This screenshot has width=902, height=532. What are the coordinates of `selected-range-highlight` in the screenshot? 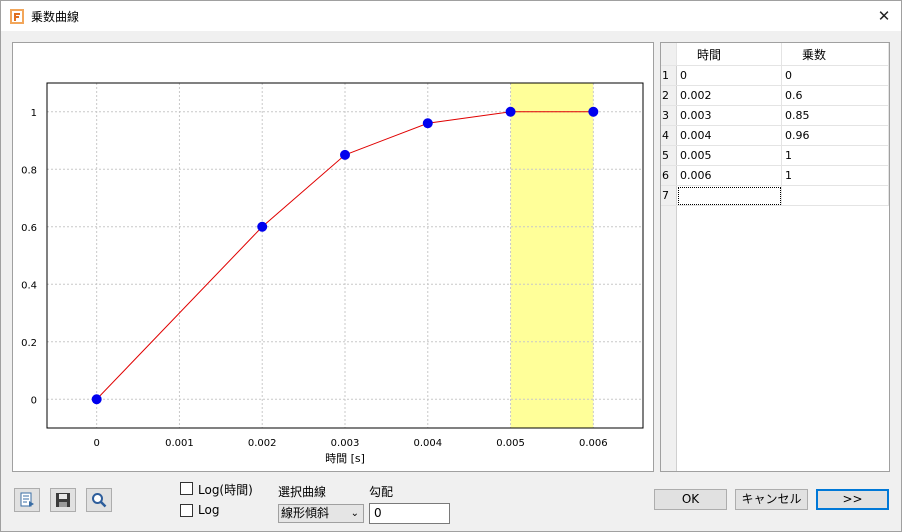 It's located at (552, 255).